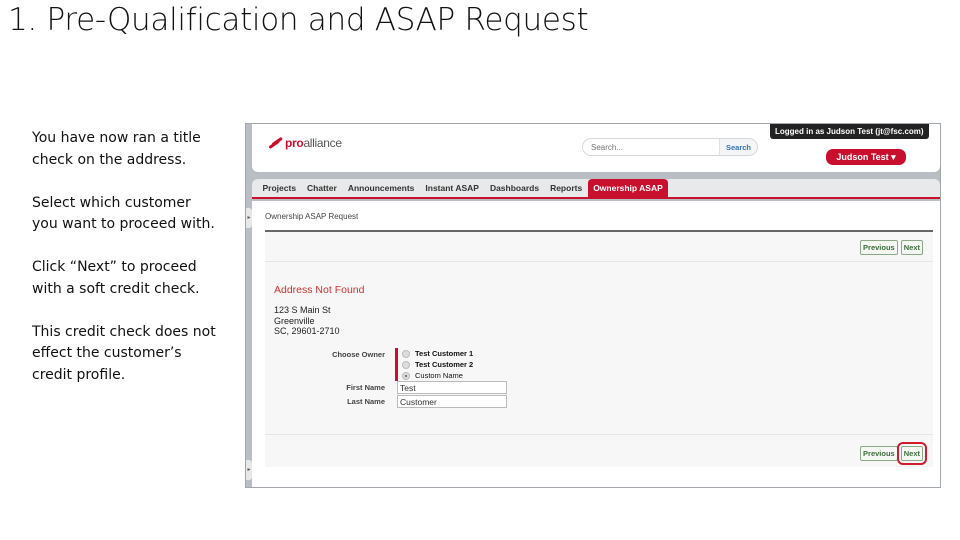 This screenshot has width=960, height=540. Describe the element at coordinates (444, 364) in the screenshot. I see `option-label: Test Customer 2` at that location.